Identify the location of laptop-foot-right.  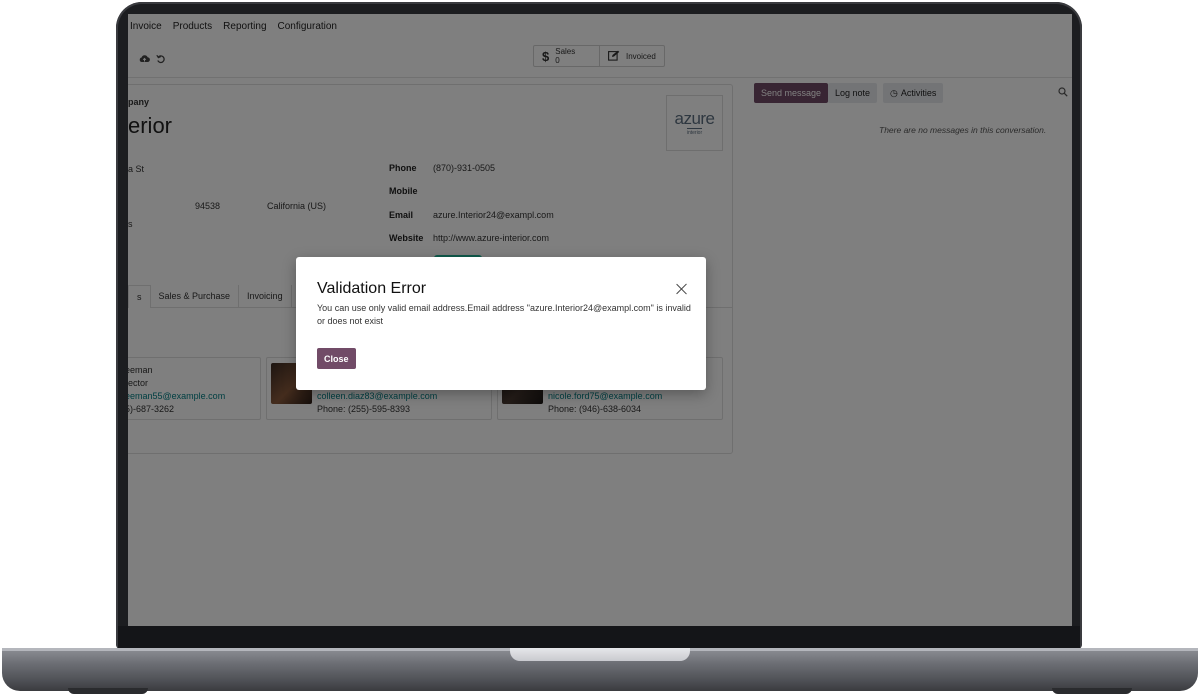
(1092, 691).